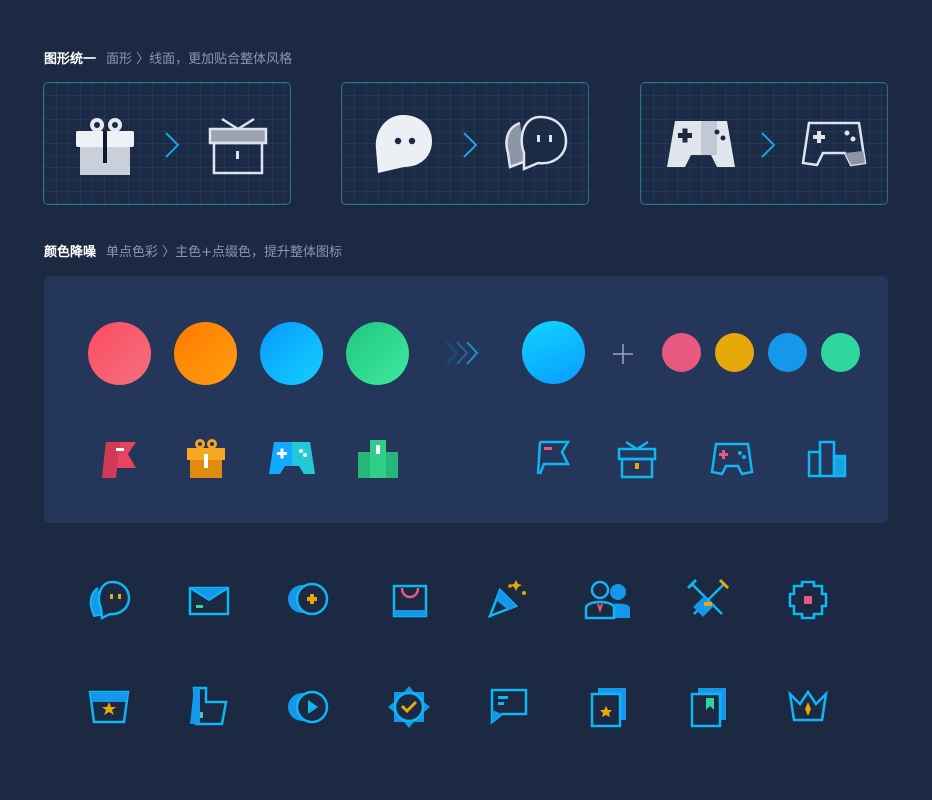  What do you see at coordinates (403, 144) in the screenshot?
I see `chat-filled-icon` at bounding box center [403, 144].